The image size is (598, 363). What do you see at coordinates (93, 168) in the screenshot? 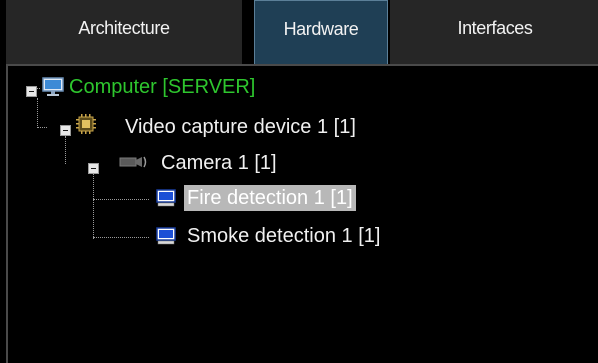
I see `collapse-camera-toggle` at bounding box center [93, 168].